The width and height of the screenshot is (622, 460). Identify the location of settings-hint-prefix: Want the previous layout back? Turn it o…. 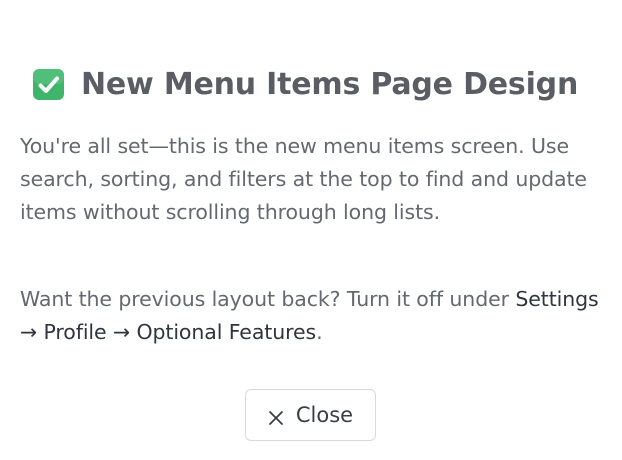
(268, 299).